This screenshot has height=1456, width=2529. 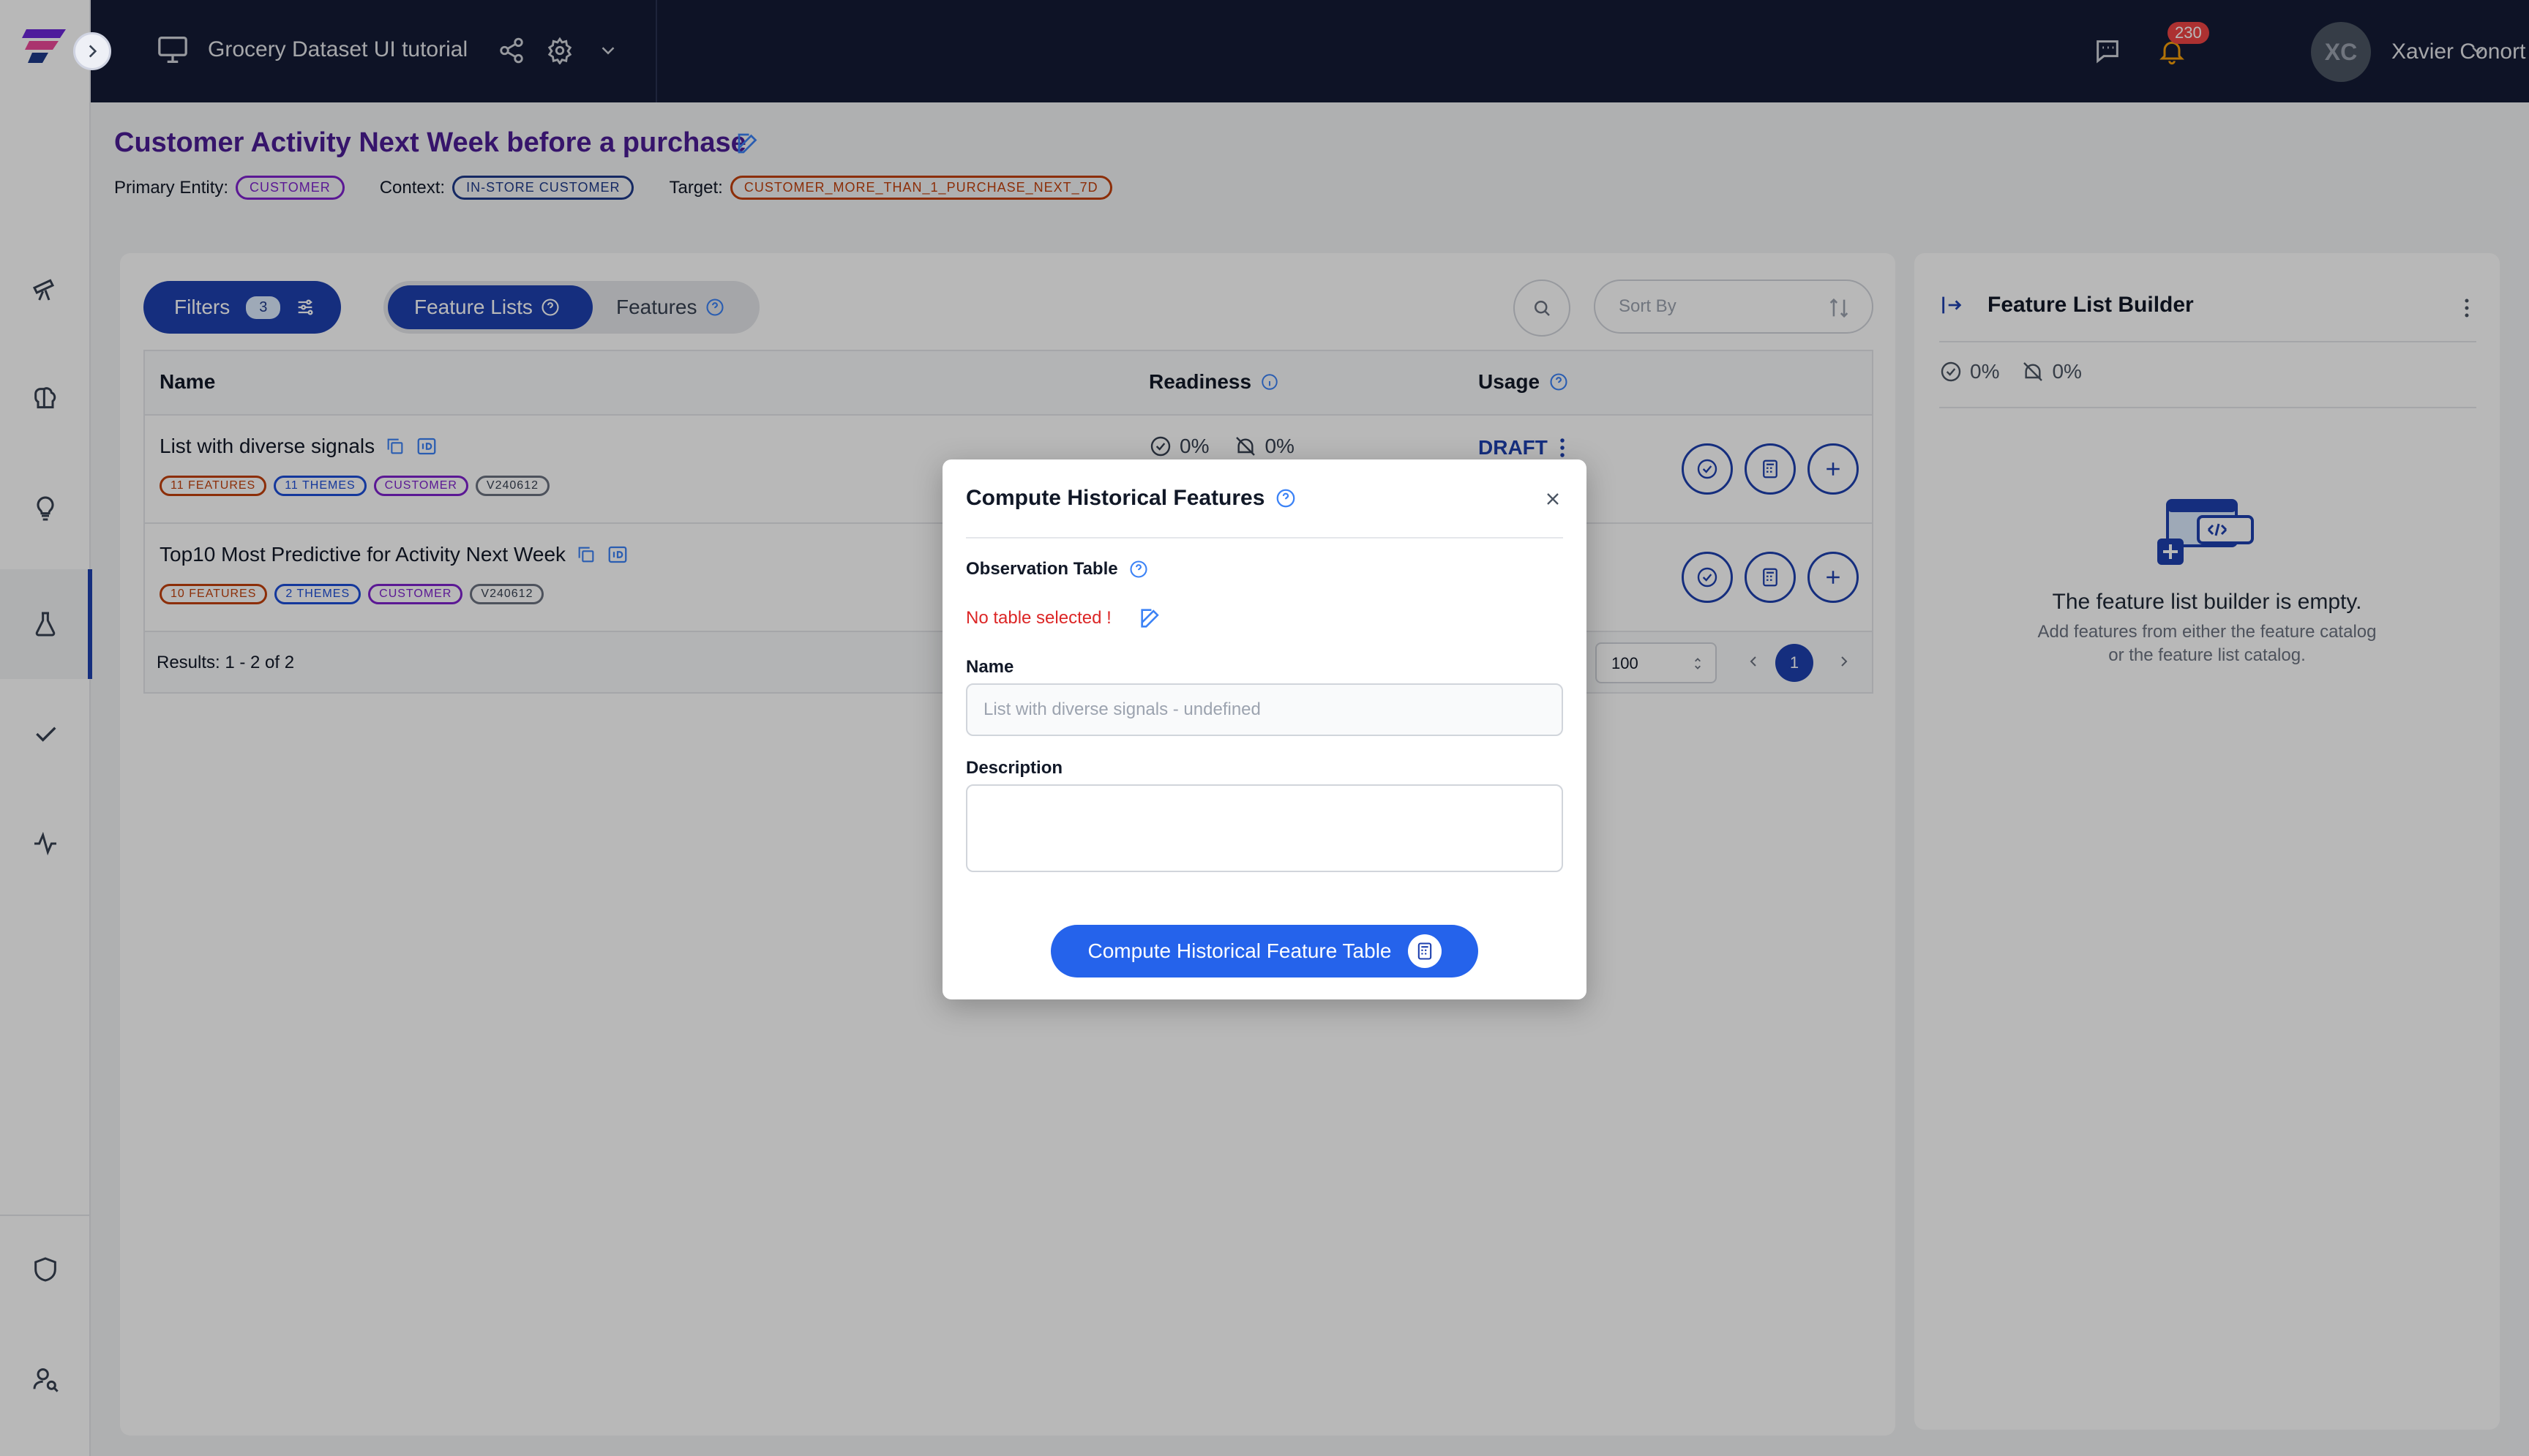 What do you see at coordinates (1264, 951) in the screenshot?
I see `compute-historical-feature-table-button: Compute Historical Feature Table` at bounding box center [1264, 951].